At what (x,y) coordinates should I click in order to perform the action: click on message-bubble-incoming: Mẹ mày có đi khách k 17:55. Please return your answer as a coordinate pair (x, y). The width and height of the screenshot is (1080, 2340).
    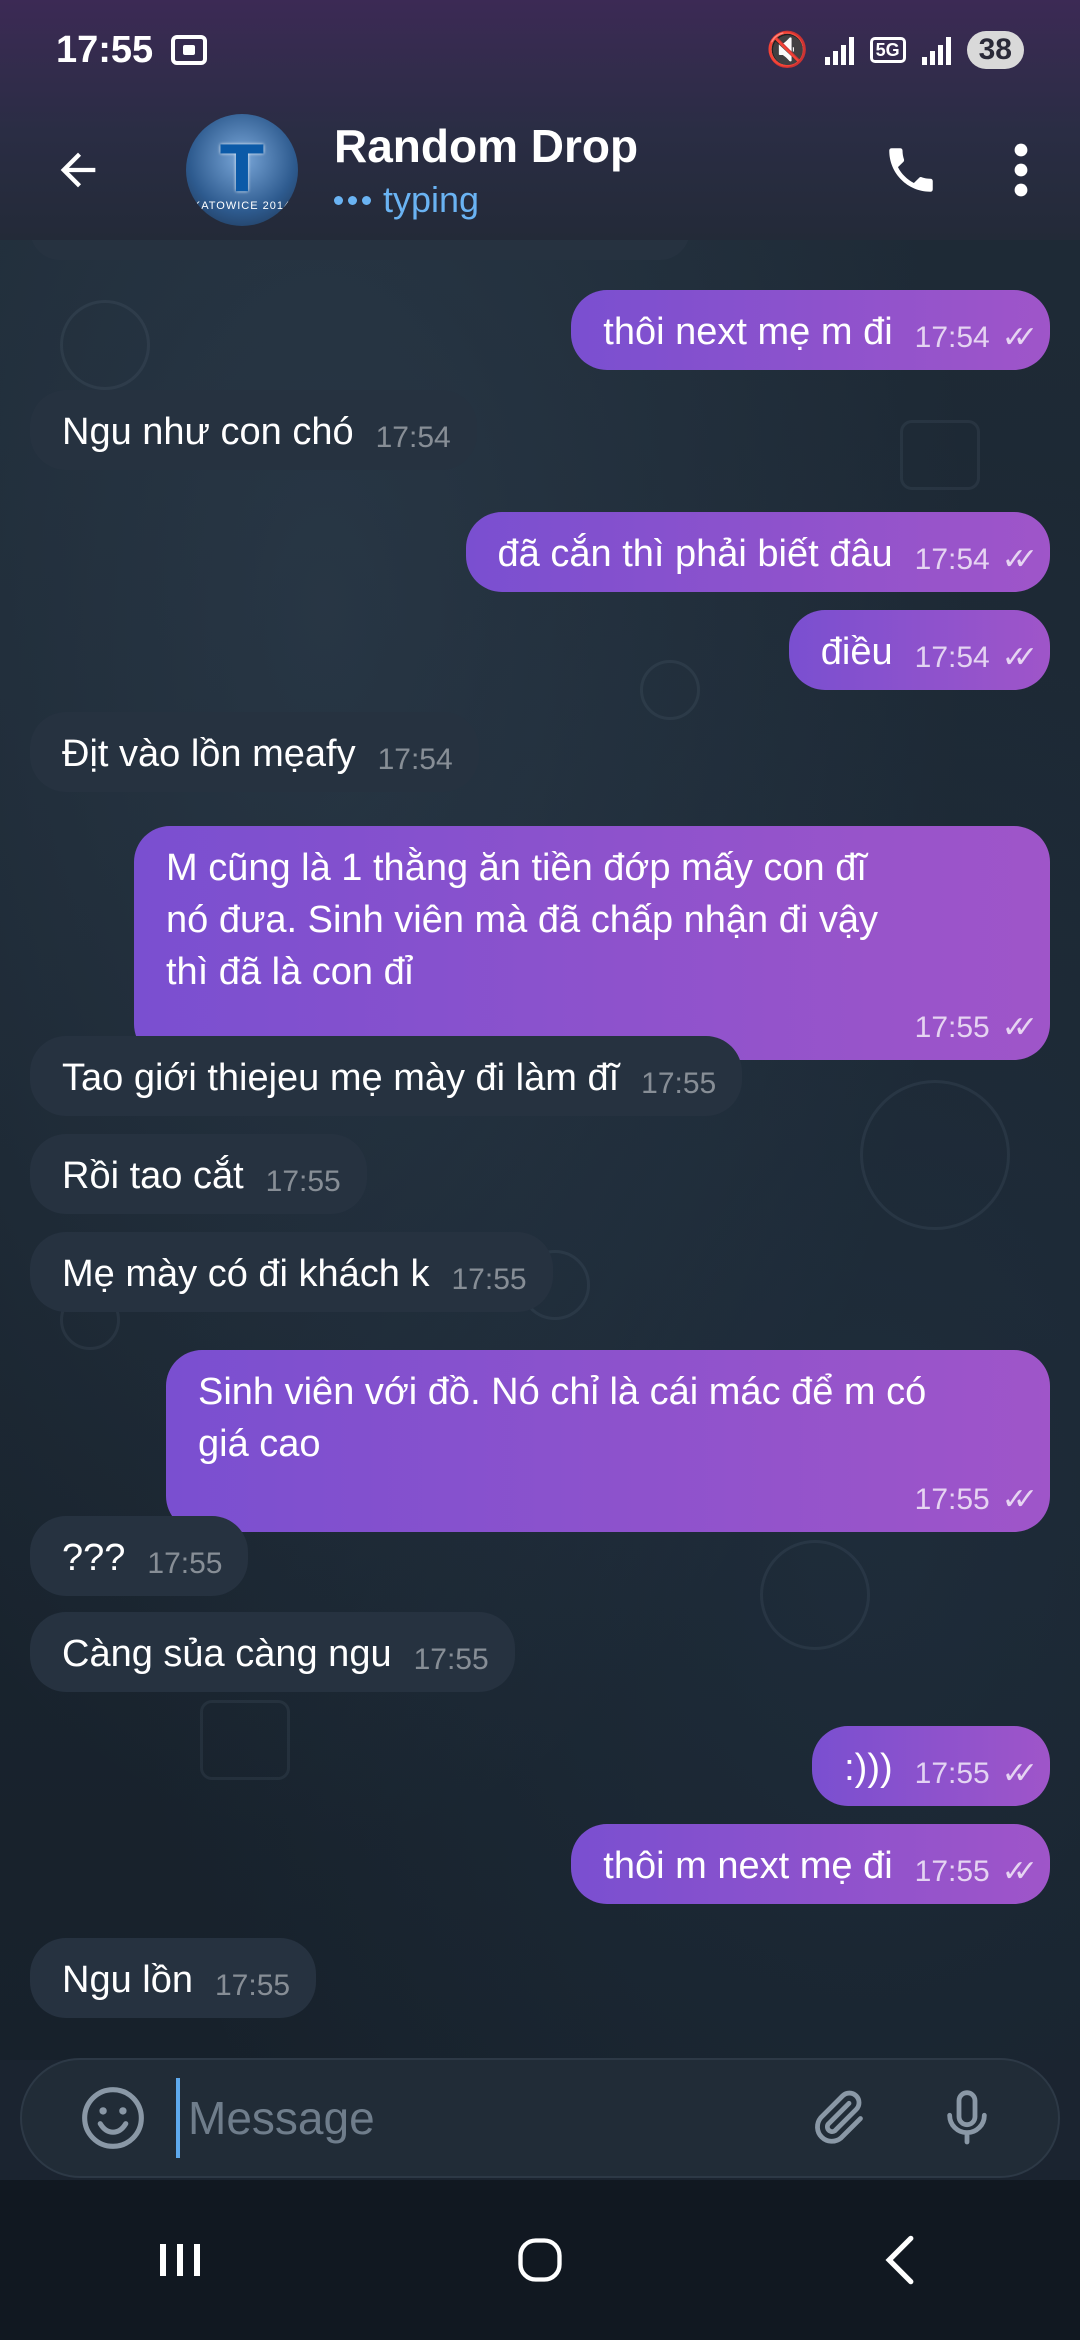
    Looking at the image, I should click on (291, 1272).